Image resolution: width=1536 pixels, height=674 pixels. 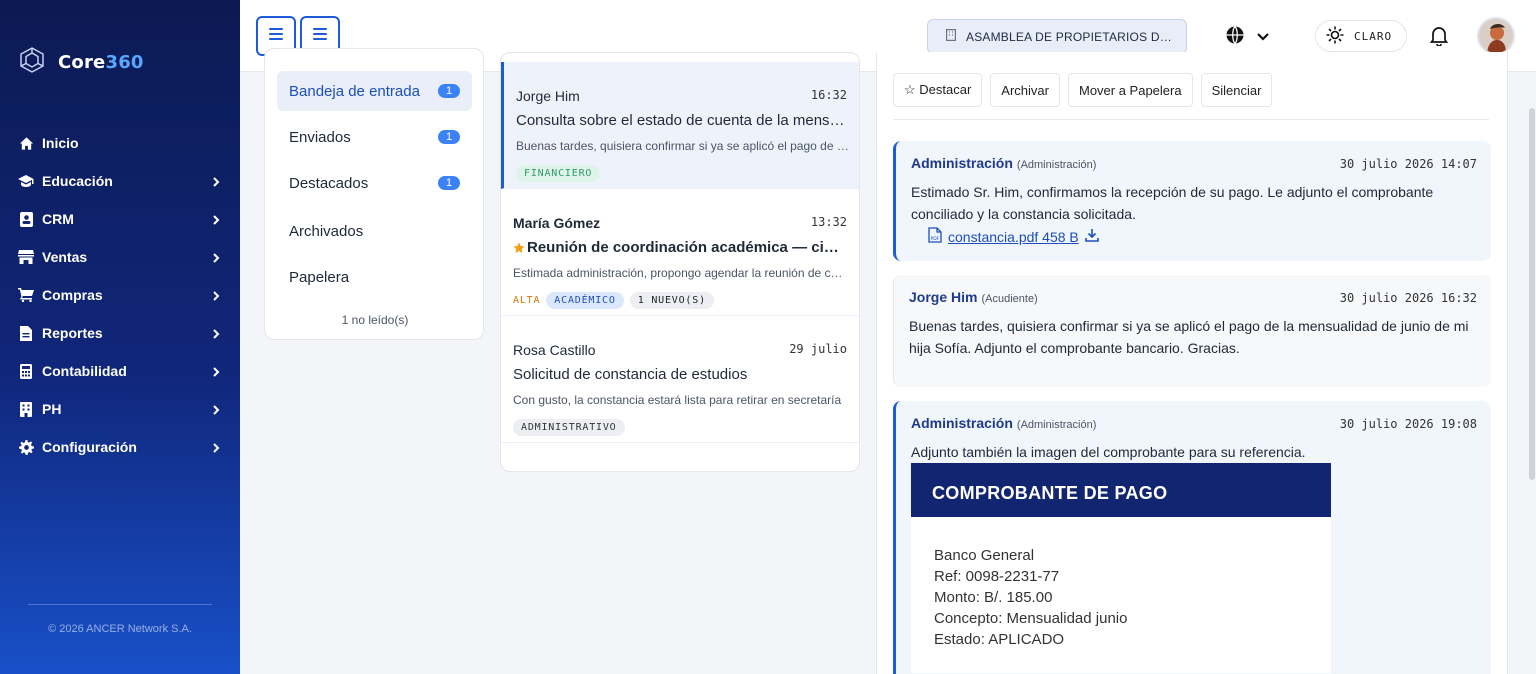 I want to click on folder-starred: Destacados 1, so click(x=374, y=183).